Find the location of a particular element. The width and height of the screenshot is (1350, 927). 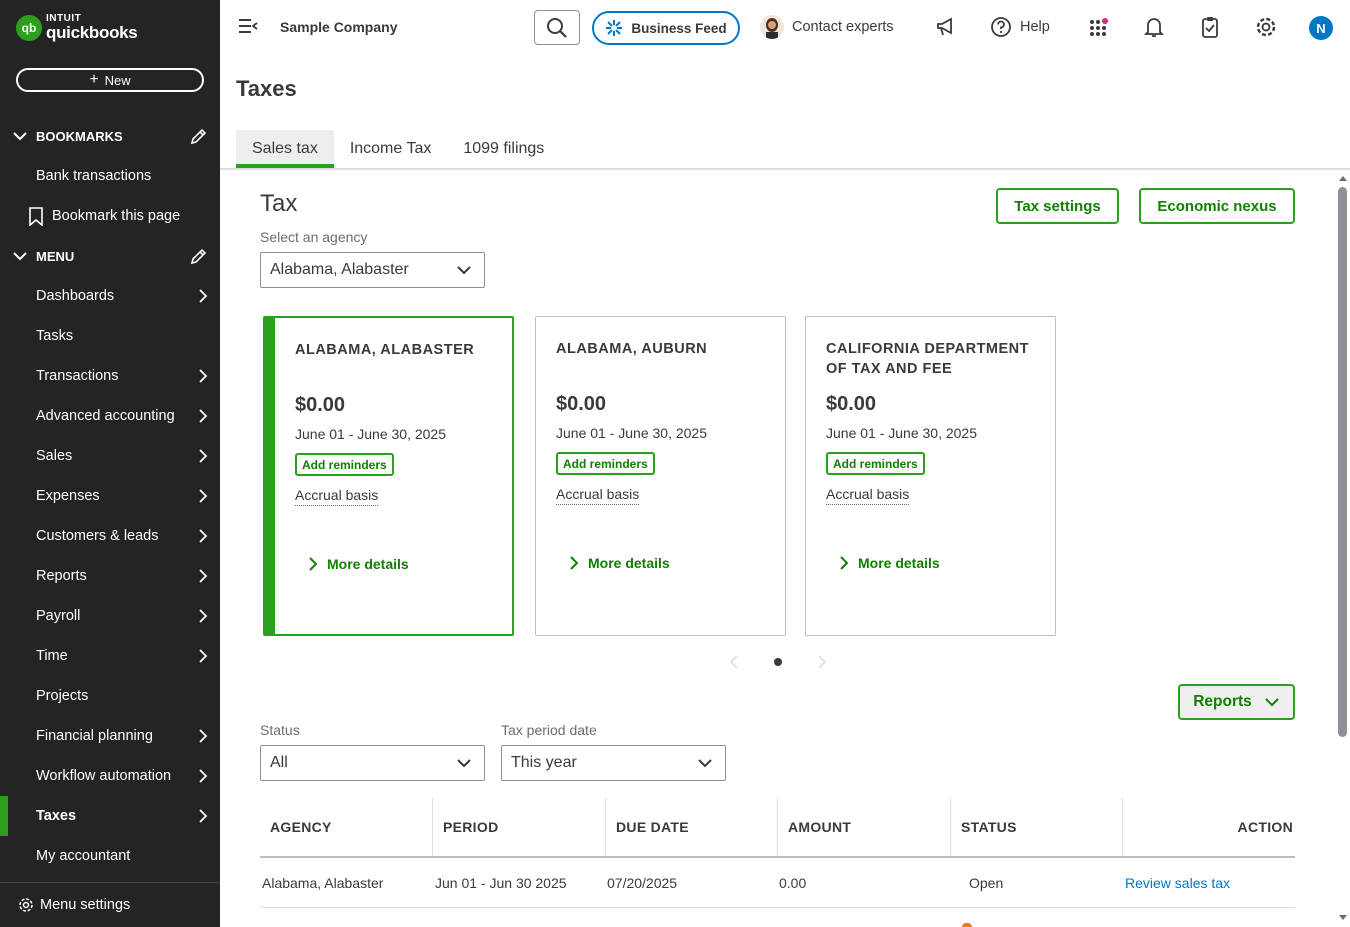

bookmarks-header: BOOKMARKS is located at coordinates (110, 136).